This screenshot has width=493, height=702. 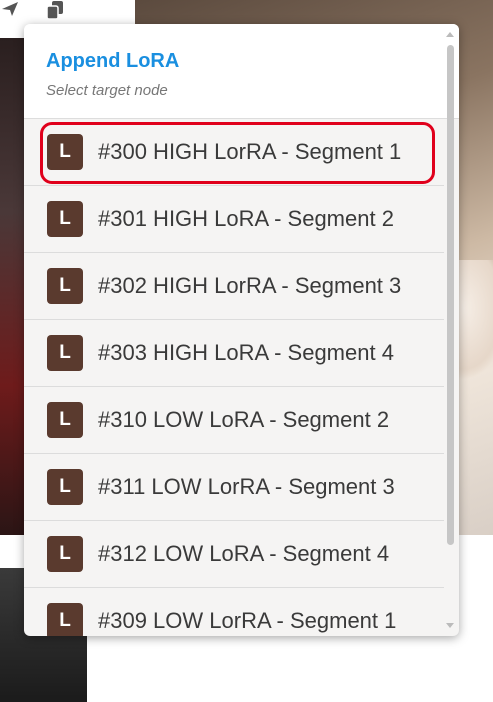 I want to click on node-label: #302 HIGH LorRA - Segment 3, so click(x=250, y=285).